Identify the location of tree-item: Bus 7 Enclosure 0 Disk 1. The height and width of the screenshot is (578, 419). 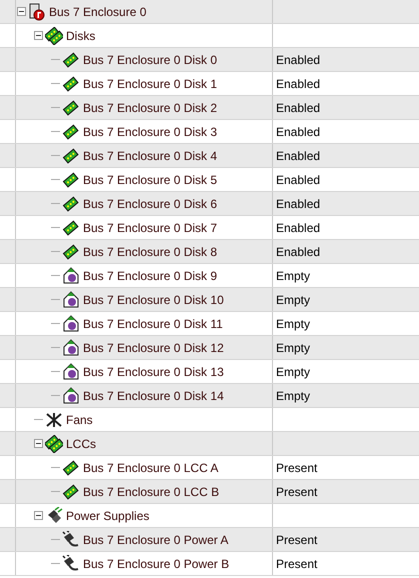
(150, 83).